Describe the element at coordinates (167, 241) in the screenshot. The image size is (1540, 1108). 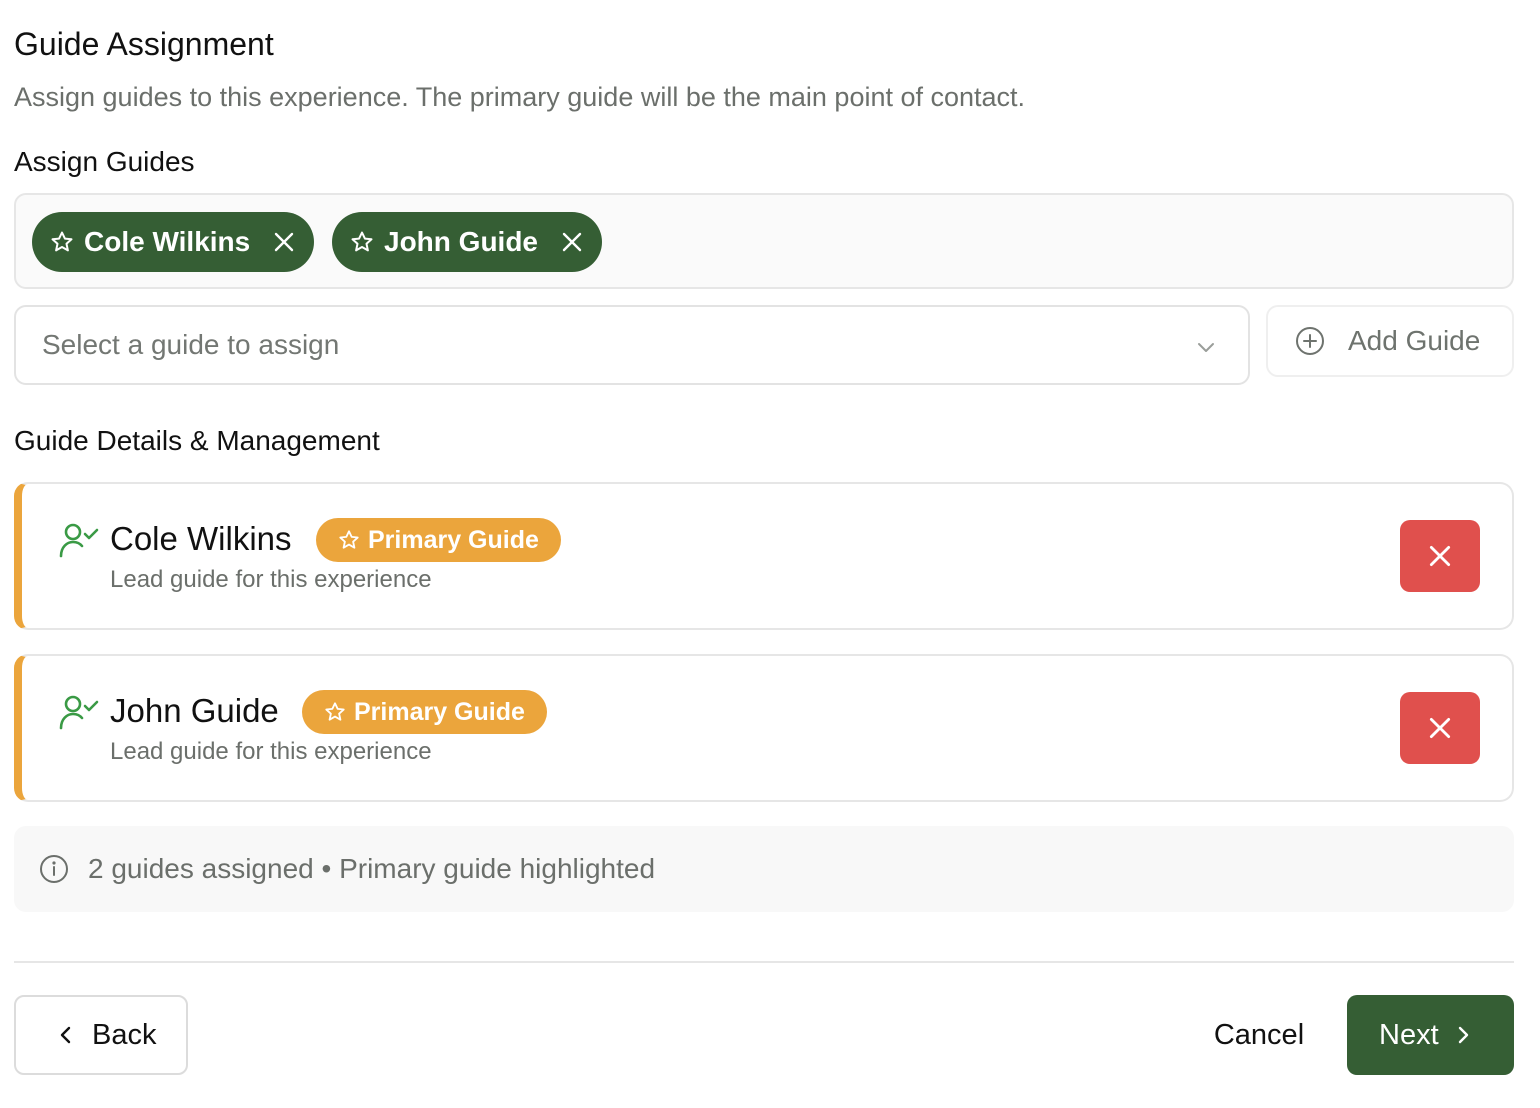
I see `guide-chip-label: Cole Wilkins` at that location.